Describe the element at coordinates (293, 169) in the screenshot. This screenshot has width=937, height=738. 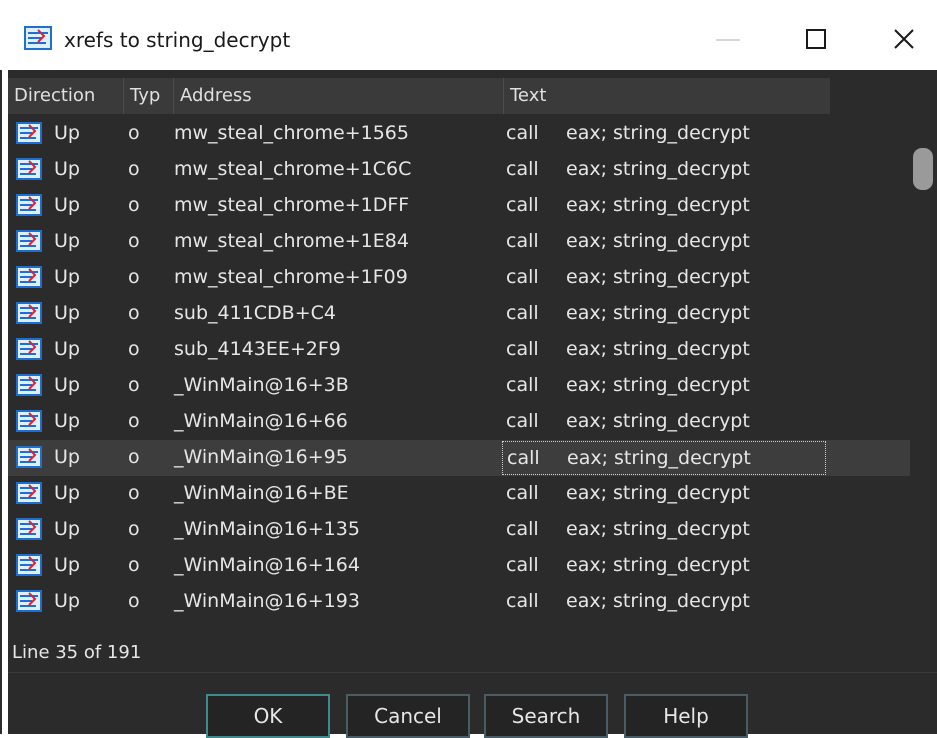
I see `cell-address: mw_steal_chrome+1C6C` at that location.